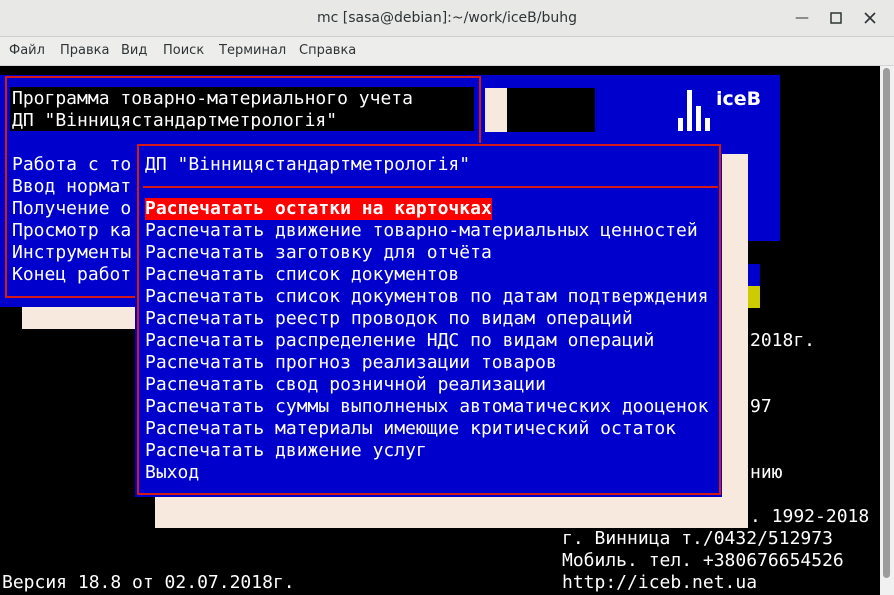 The image size is (894, 595). What do you see at coordinates (302, 275) in the screenshot?
I see `popup-menu-item: Распечатать список документов` at bounding box center [302, 275].